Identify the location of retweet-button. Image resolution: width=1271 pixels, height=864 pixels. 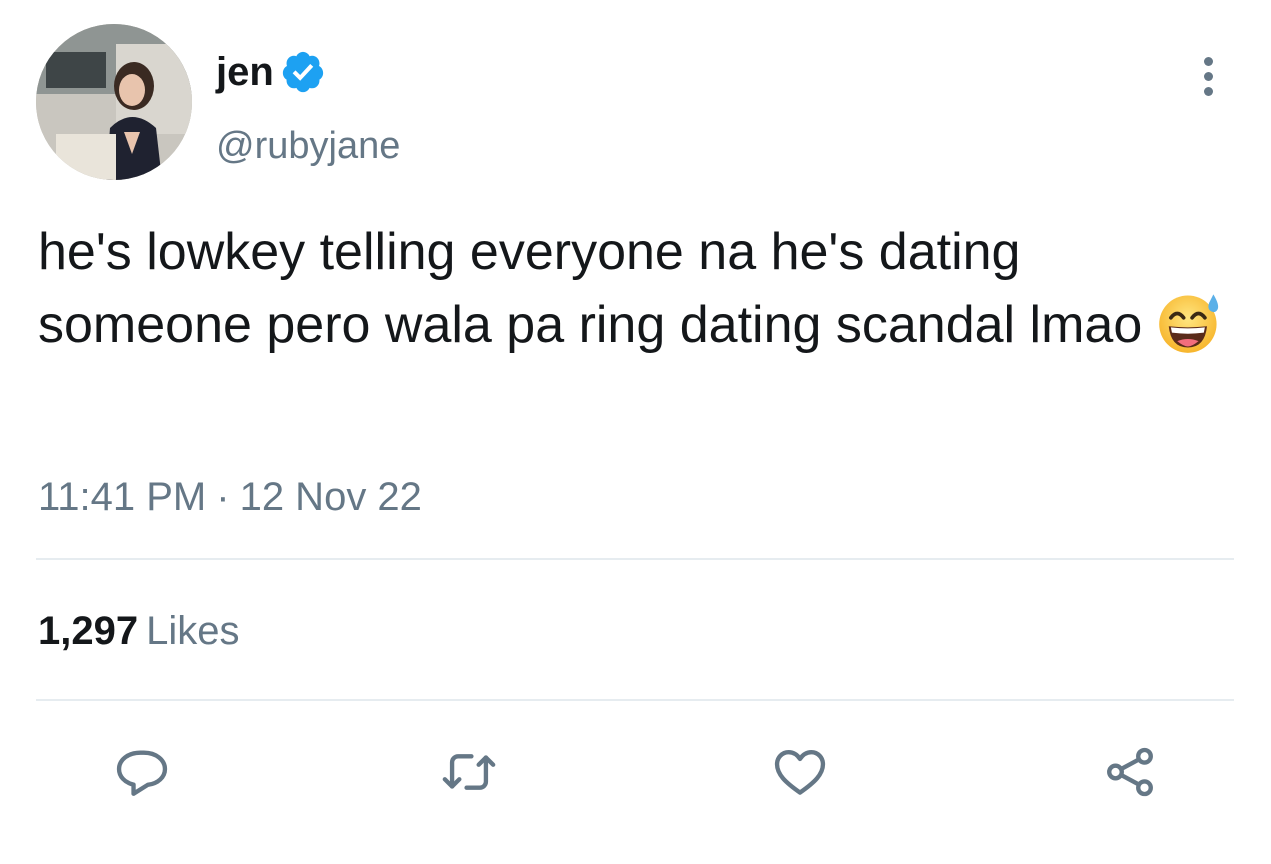
(469, 772).